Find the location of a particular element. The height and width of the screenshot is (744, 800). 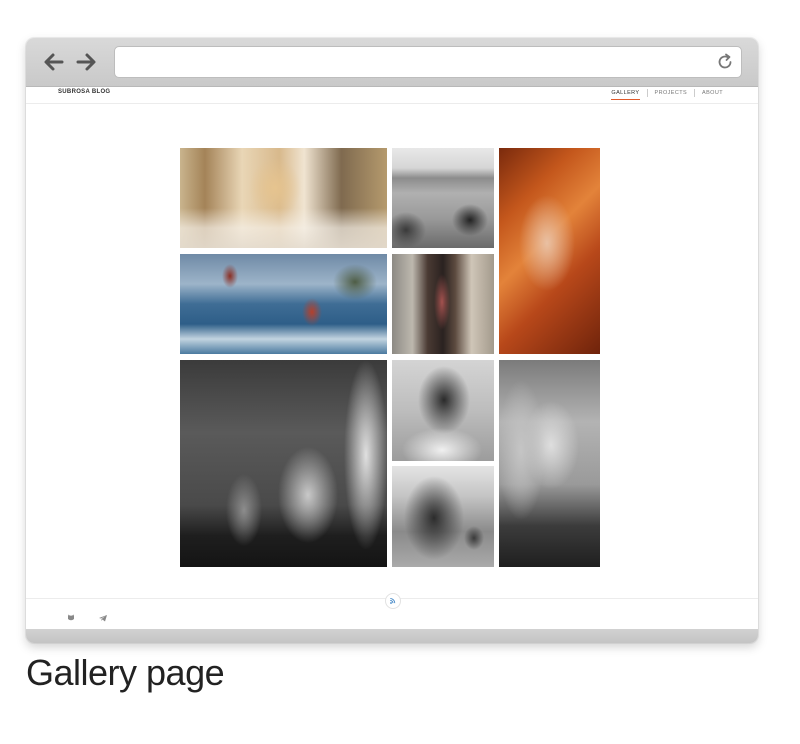

photo-redhead-portrait is located at coordinates (549, 251).